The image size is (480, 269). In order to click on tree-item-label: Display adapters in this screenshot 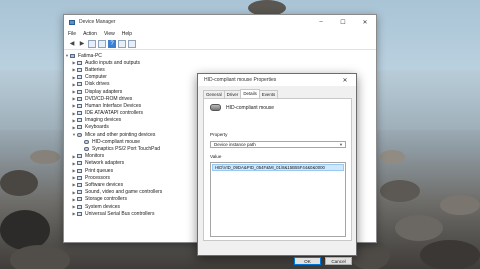, I will do `click(104, 91)`.